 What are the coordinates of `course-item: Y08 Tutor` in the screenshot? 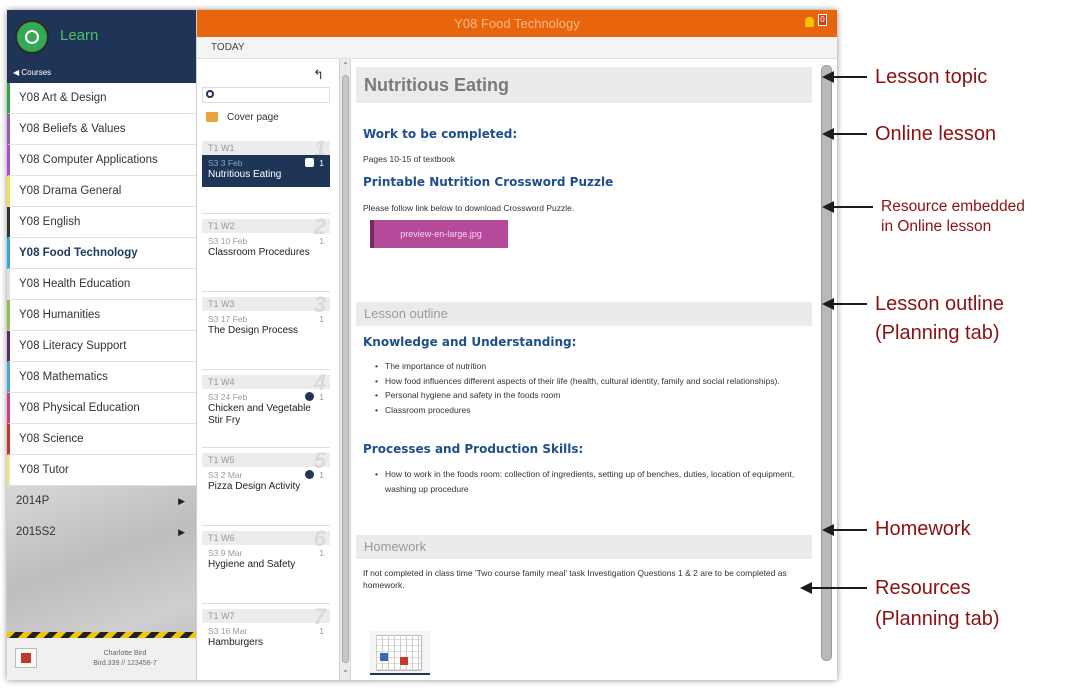 It's located at (101, 470).